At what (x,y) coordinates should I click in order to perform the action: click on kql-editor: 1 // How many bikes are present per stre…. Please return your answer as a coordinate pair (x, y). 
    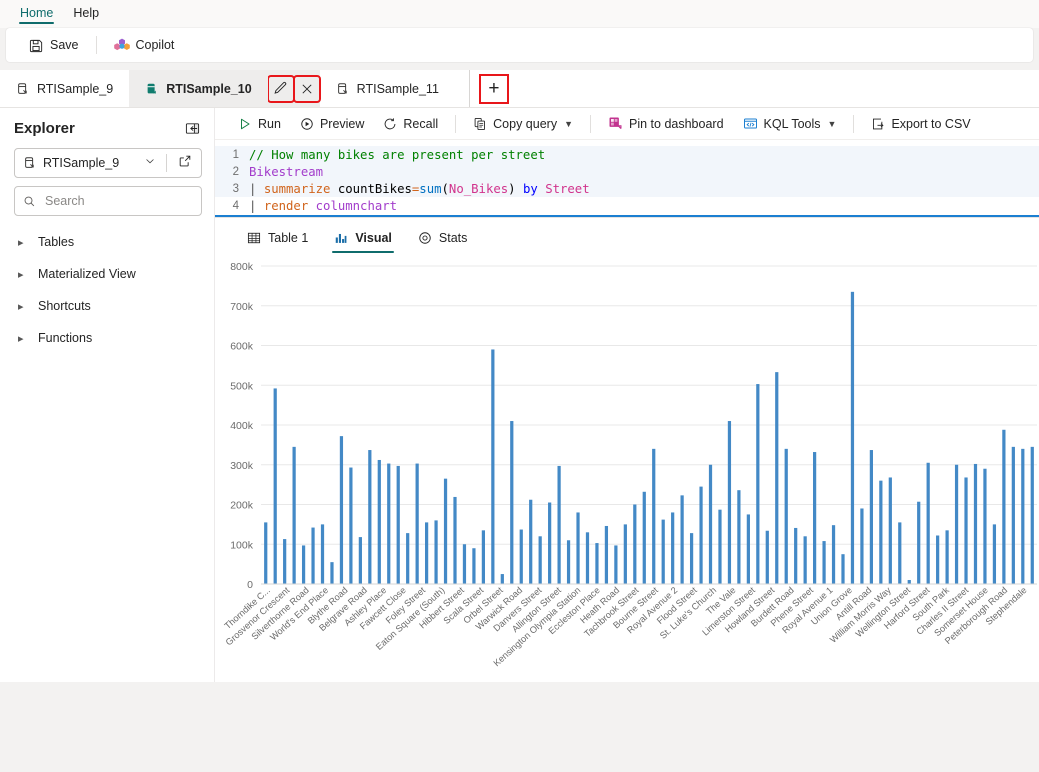
    Looking at the image, I should click on (627, 179).